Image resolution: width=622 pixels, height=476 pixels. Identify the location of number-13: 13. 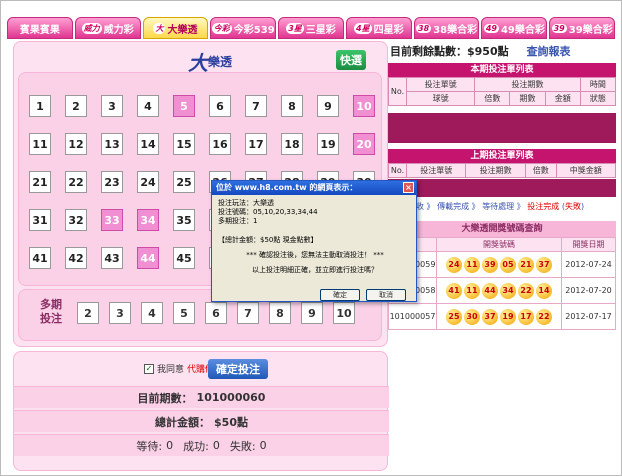
(112, 144).